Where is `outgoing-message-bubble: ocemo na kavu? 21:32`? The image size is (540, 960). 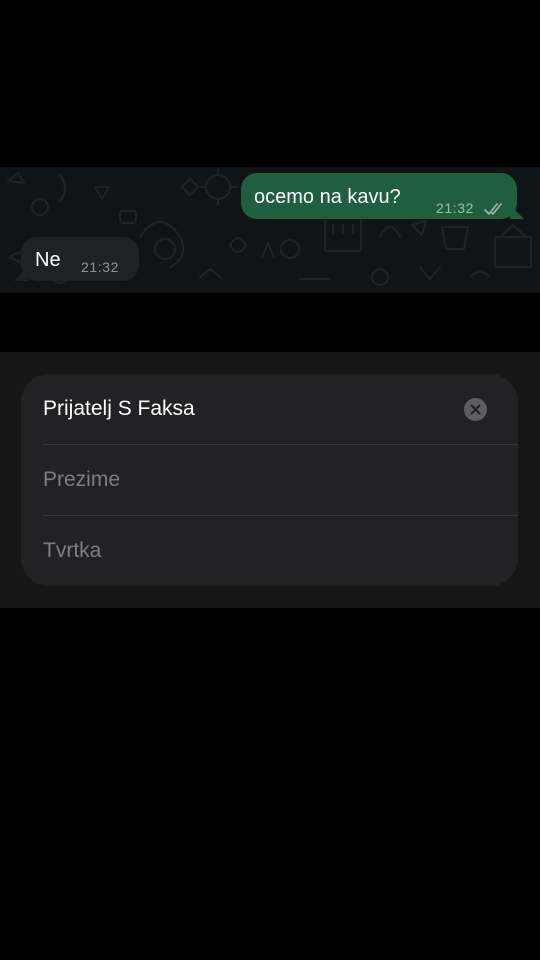 outgoing-message-bubble: ocemo na kavu? 21:32 is located at coordinates (379, 196).